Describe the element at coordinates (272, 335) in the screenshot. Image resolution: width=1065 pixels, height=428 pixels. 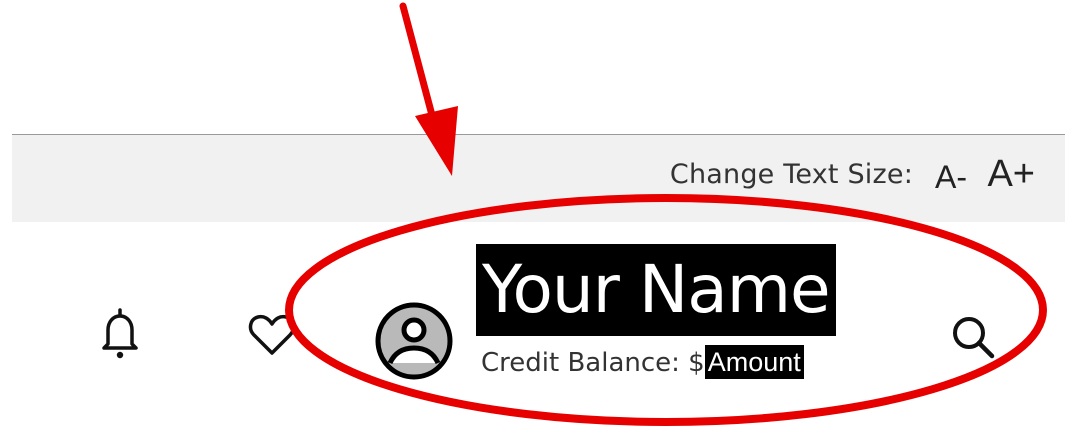
I see `heart-icon` at that location.